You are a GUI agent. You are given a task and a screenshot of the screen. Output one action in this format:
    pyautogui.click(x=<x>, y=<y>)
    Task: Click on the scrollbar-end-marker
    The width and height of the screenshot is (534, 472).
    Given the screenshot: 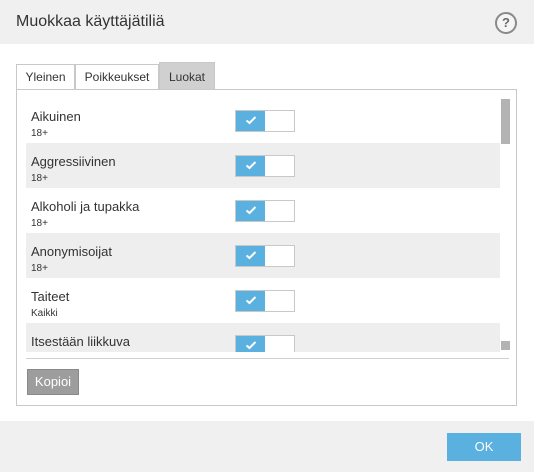 What is the action you would take?
    pyautogui.click(x=505, y=345)
    